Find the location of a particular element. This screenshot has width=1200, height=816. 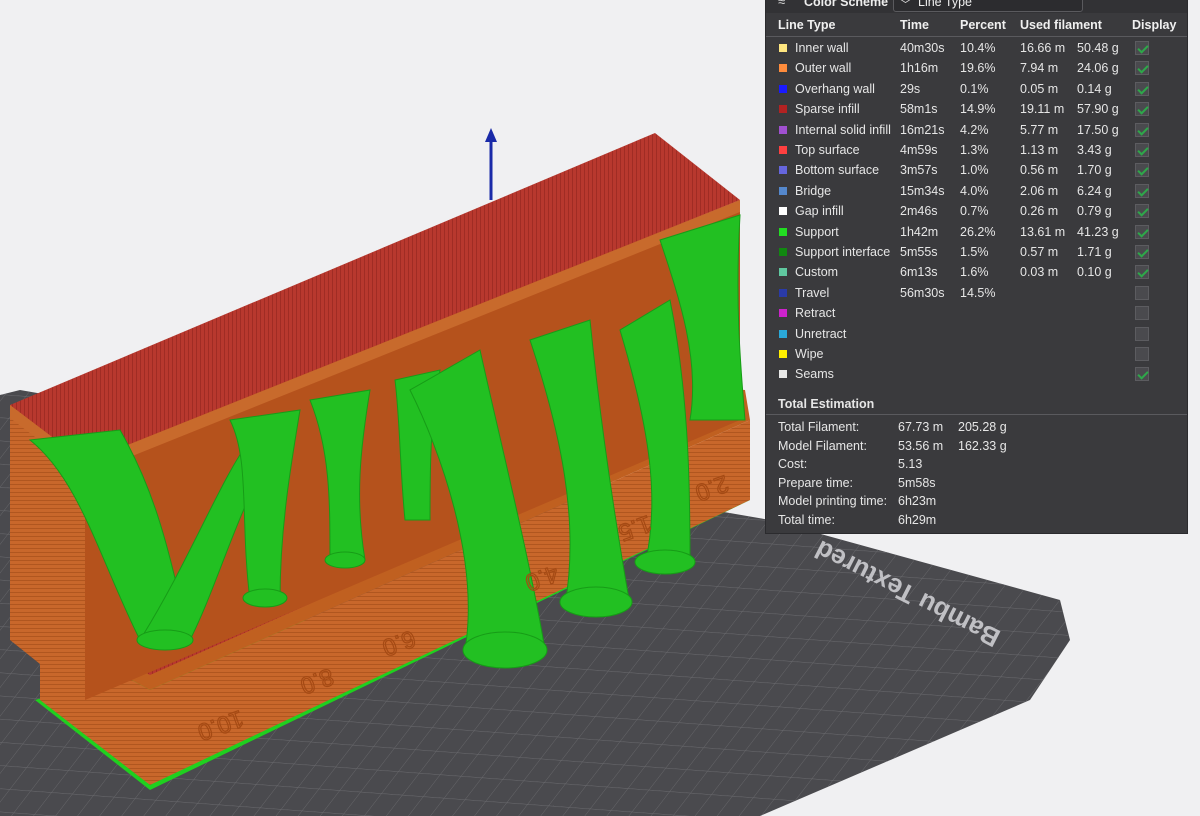

line-type-row: Gap infill 2m46s 0.7% 0.26 m 0.79 g is located at coordinates (976, 211).